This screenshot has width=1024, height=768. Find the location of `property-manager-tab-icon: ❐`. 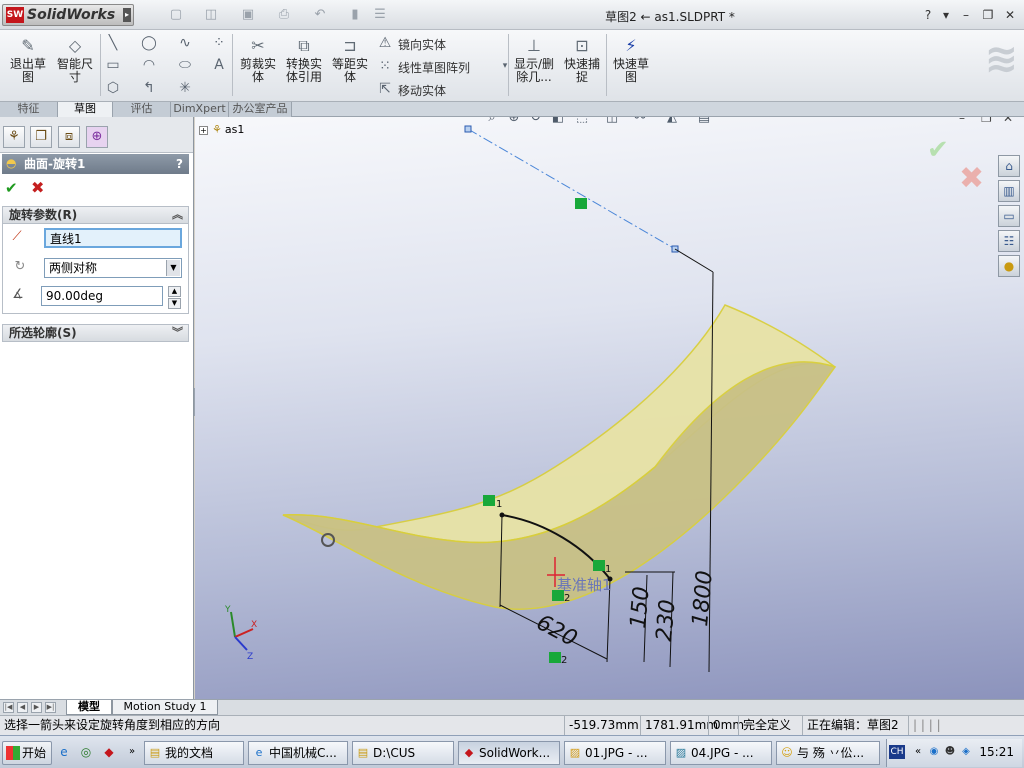

property-manager-tab-icon: ❐ is located at coordinates (41, 137).